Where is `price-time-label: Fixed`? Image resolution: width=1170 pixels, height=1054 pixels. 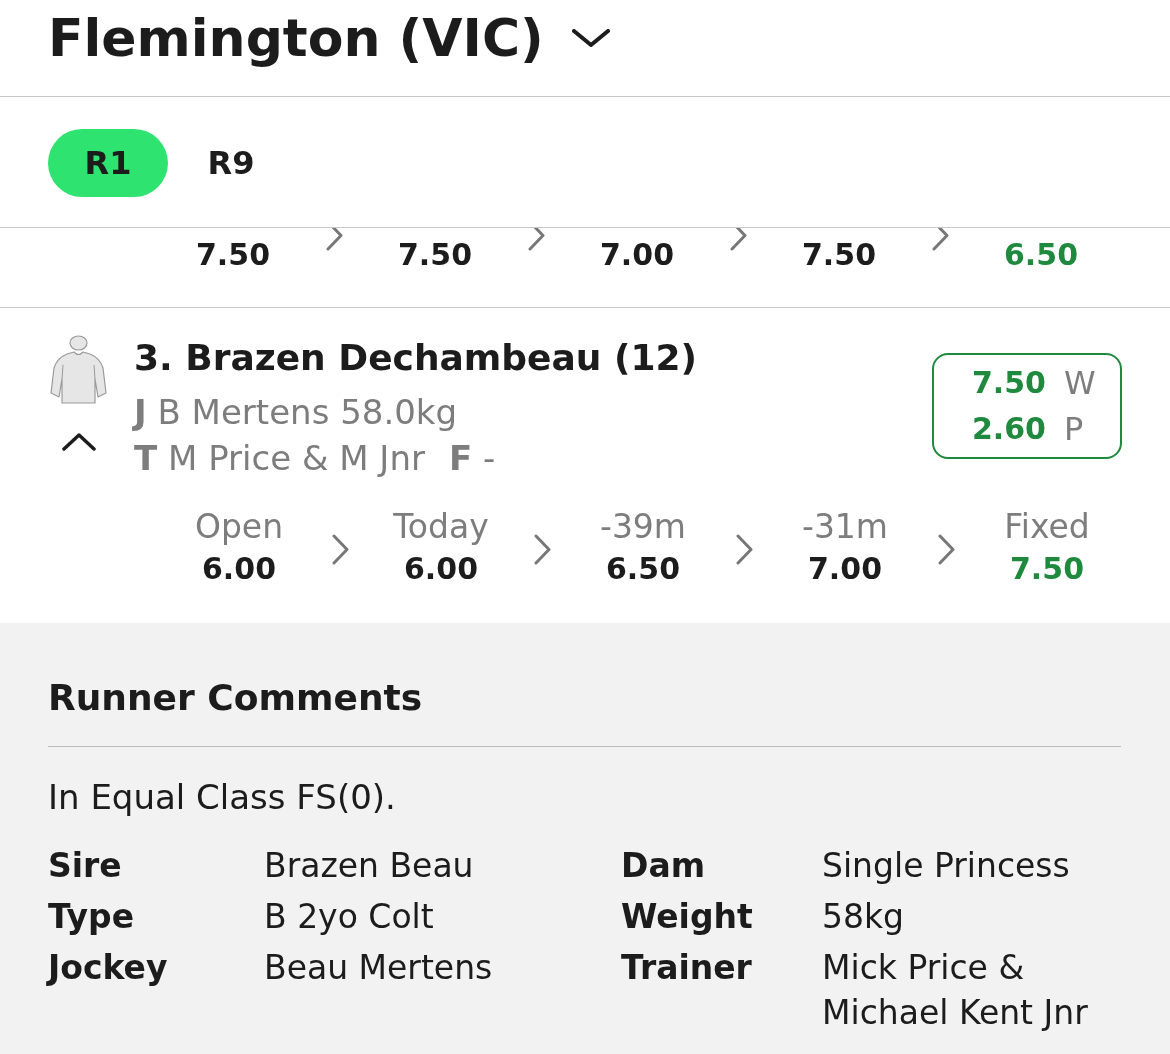
price-time-label: Fixed is located at coordinates (1047, 527).